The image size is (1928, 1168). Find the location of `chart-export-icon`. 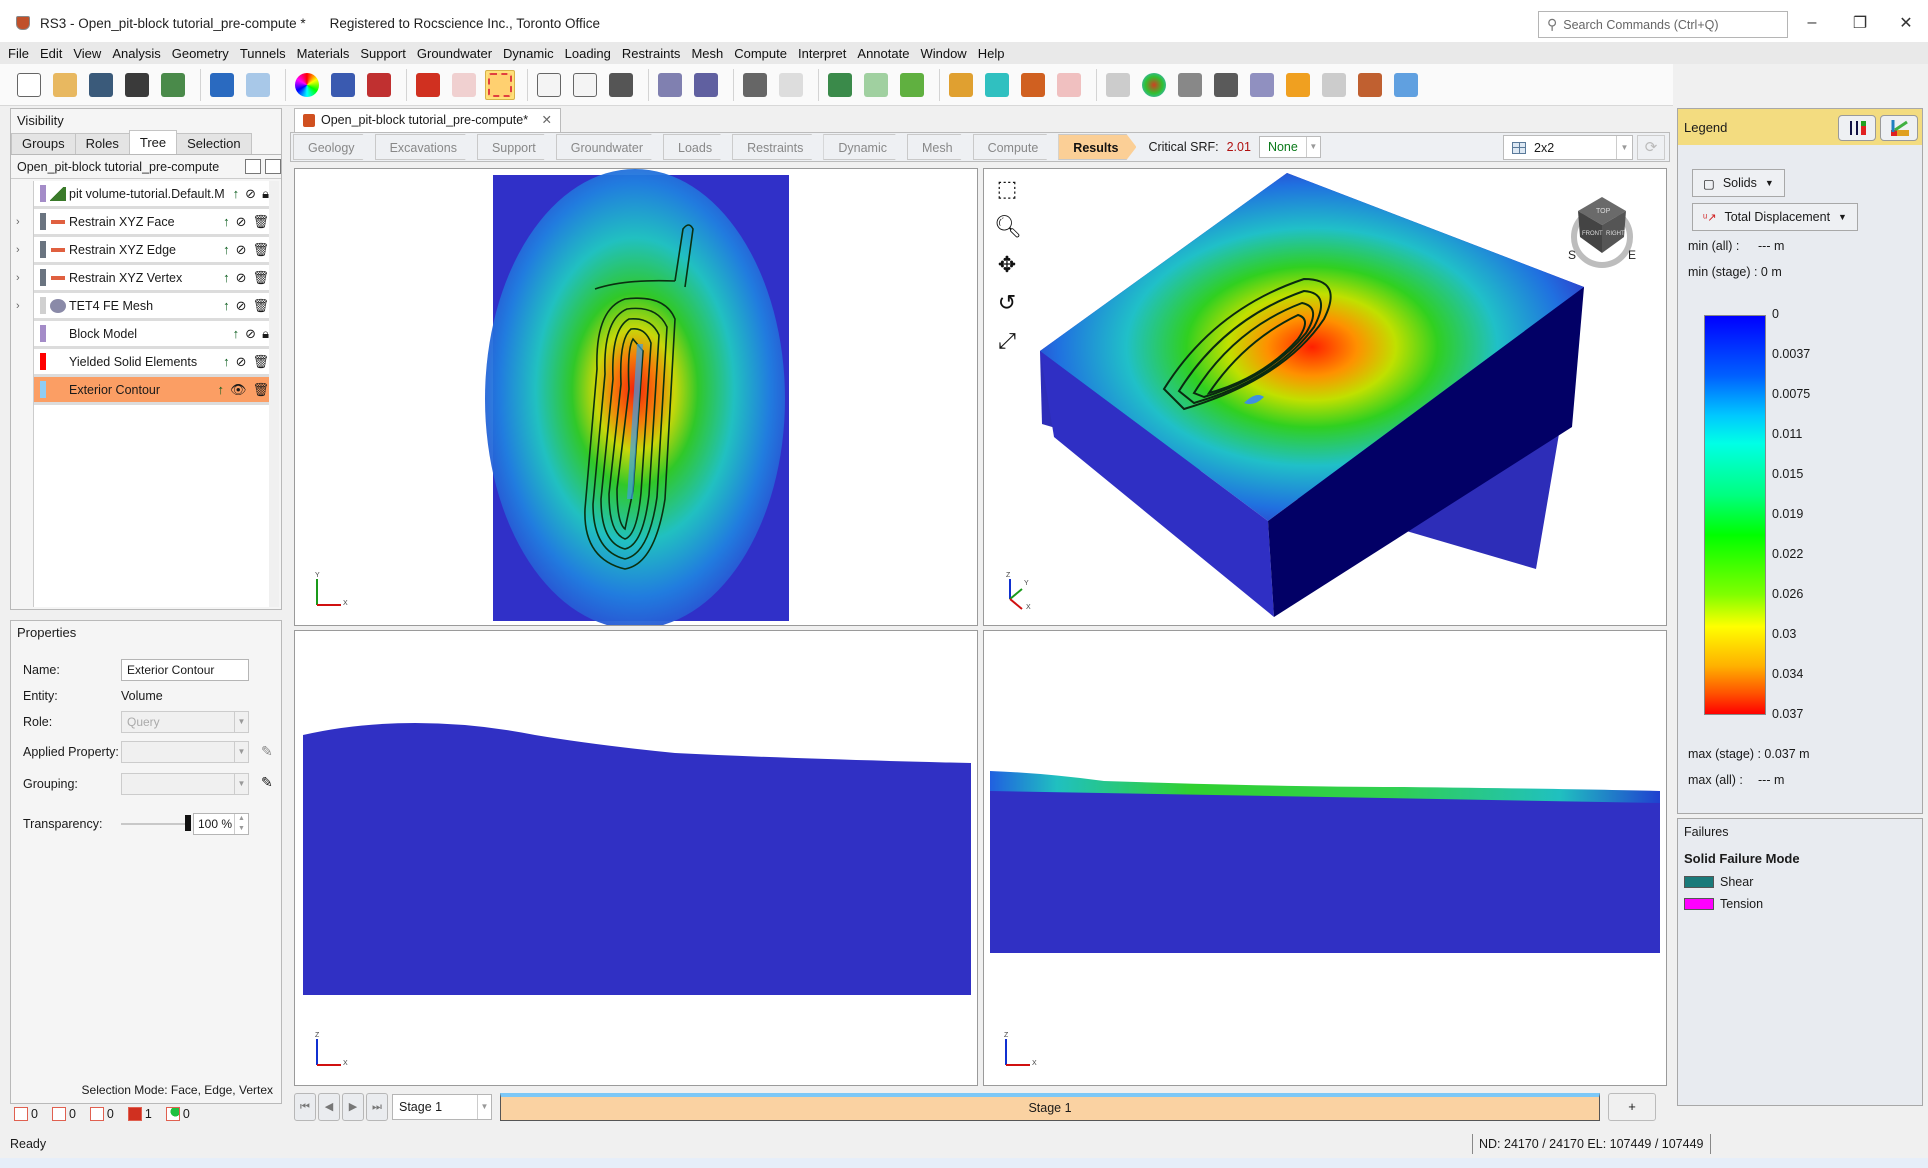

chart-export-icon is located at coordinates (791, 85).